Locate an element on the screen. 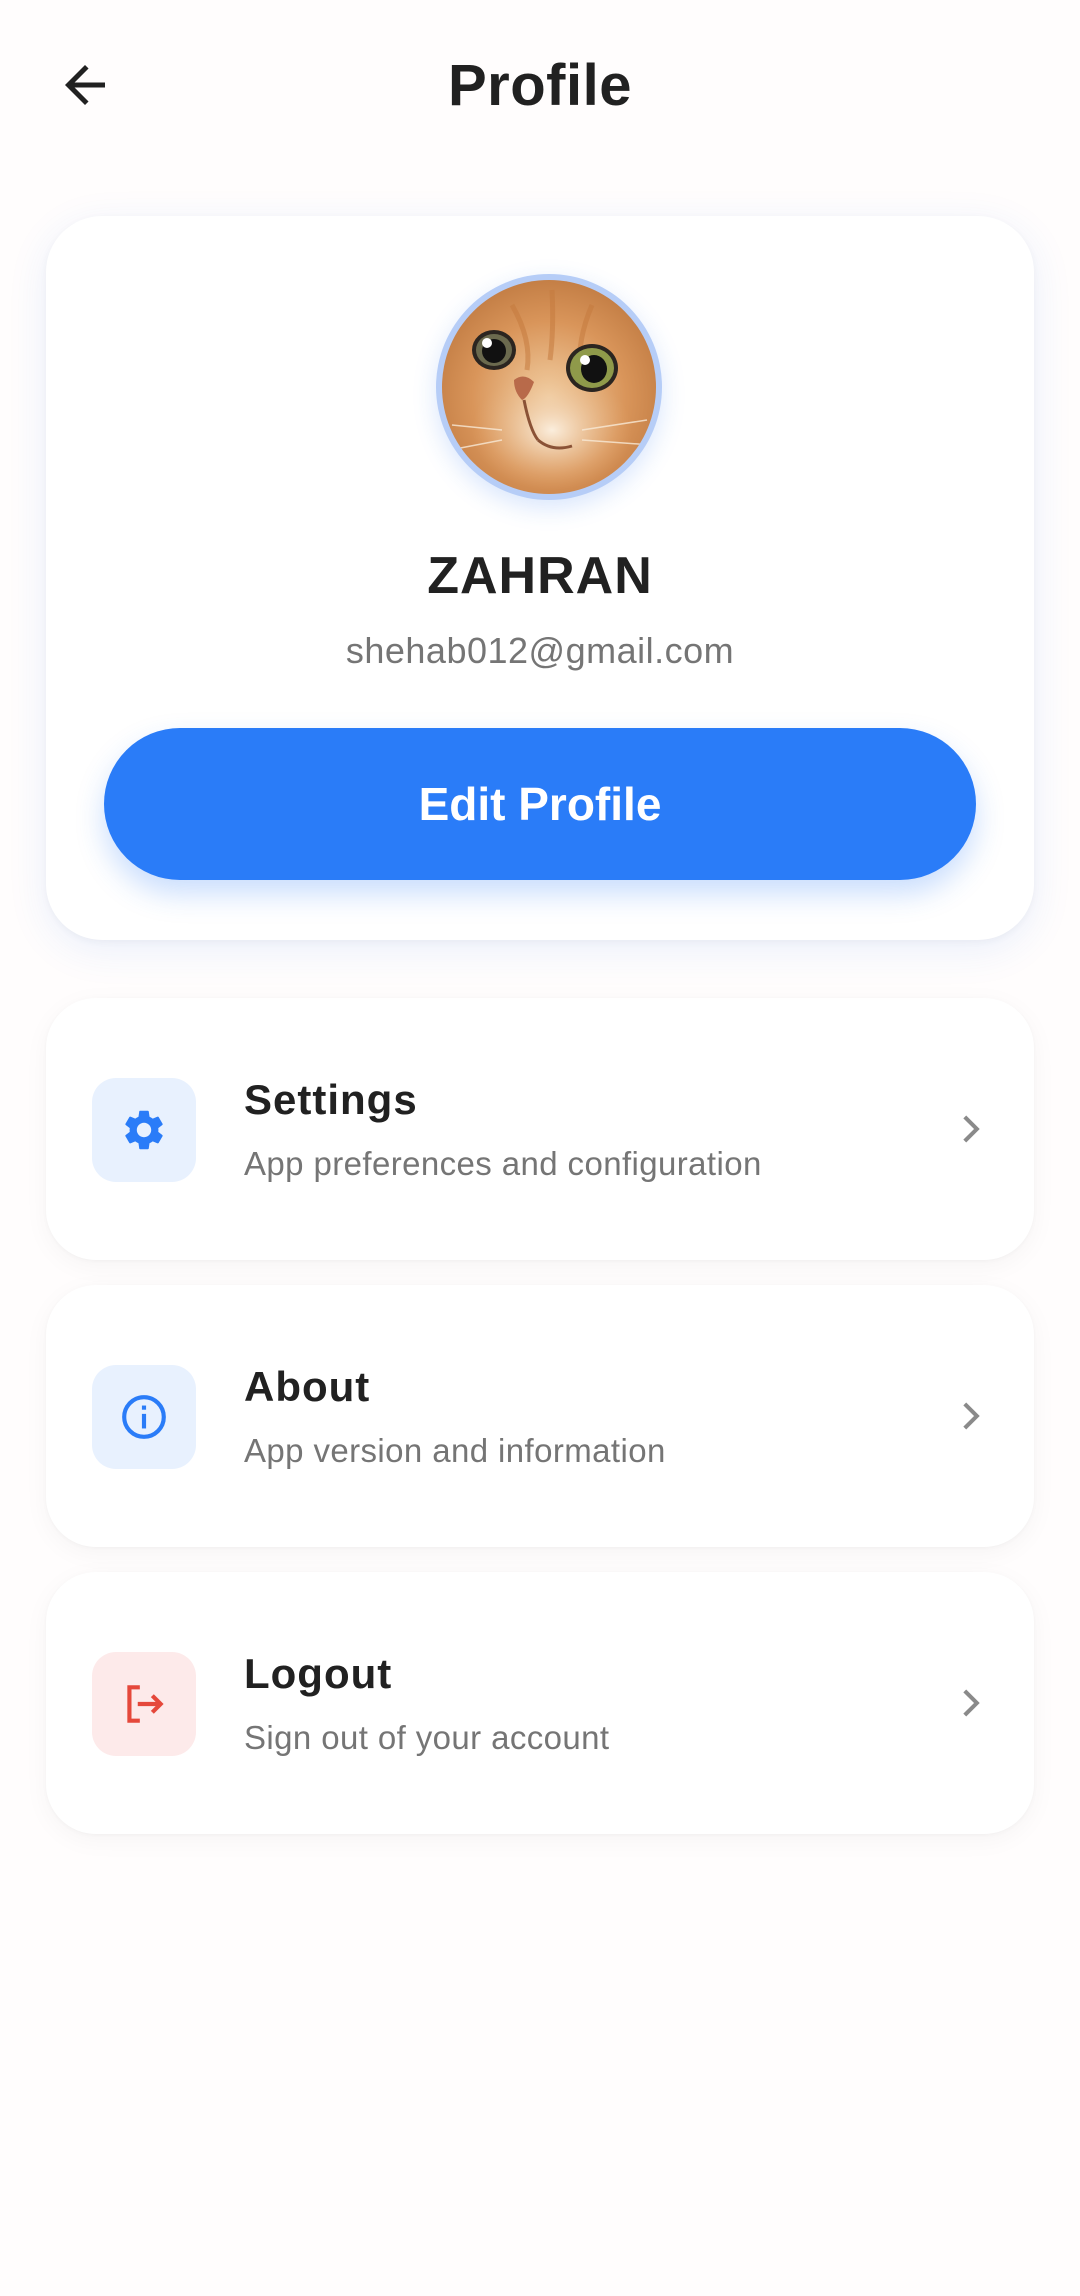 Image resolution: width=1080 pixels, height=2296 pixels. menu-item-subtitle: App version and information is located at coordinates (455, 1450).